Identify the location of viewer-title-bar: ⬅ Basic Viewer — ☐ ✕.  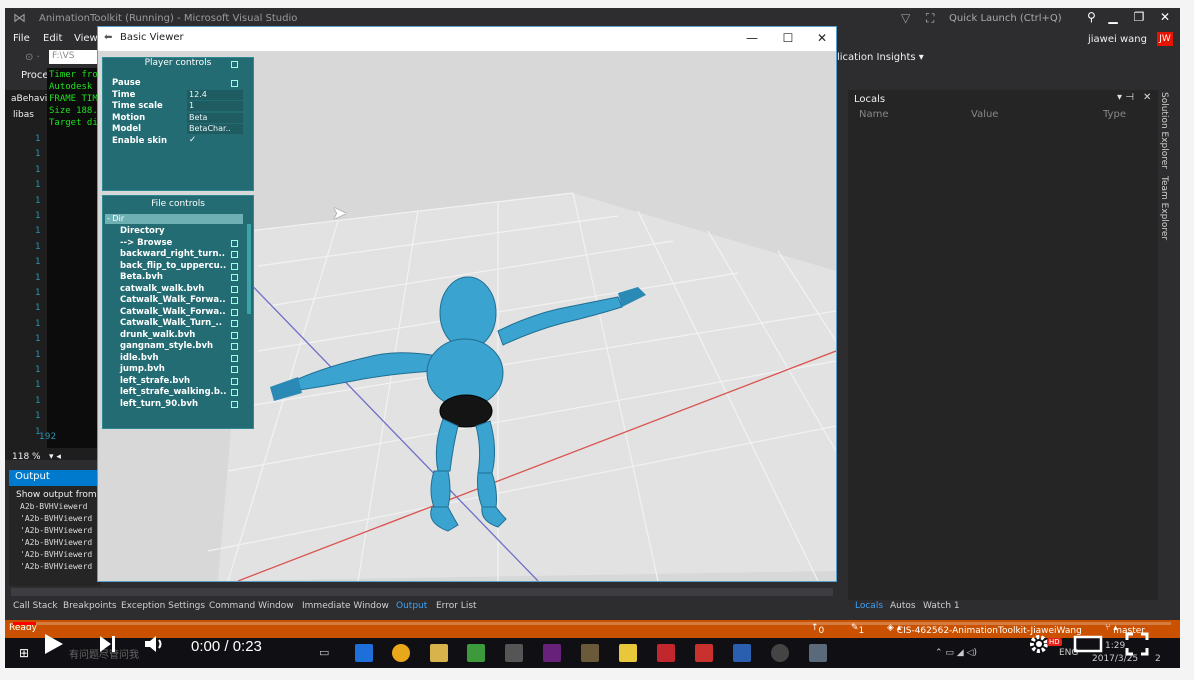
(467, 39).